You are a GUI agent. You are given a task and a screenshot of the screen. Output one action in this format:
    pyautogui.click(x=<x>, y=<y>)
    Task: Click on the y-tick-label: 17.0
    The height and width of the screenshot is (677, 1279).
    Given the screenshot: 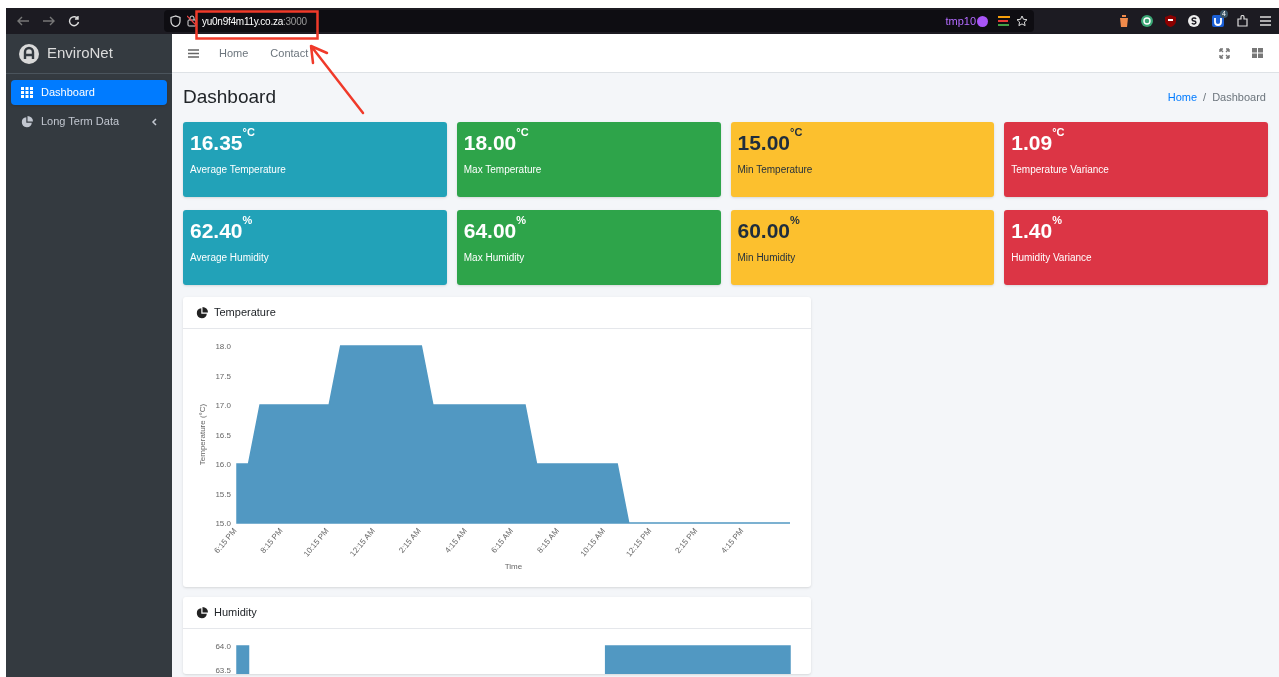 What is the action you would take?
    pyautogui.click(x=223, y=405)
    